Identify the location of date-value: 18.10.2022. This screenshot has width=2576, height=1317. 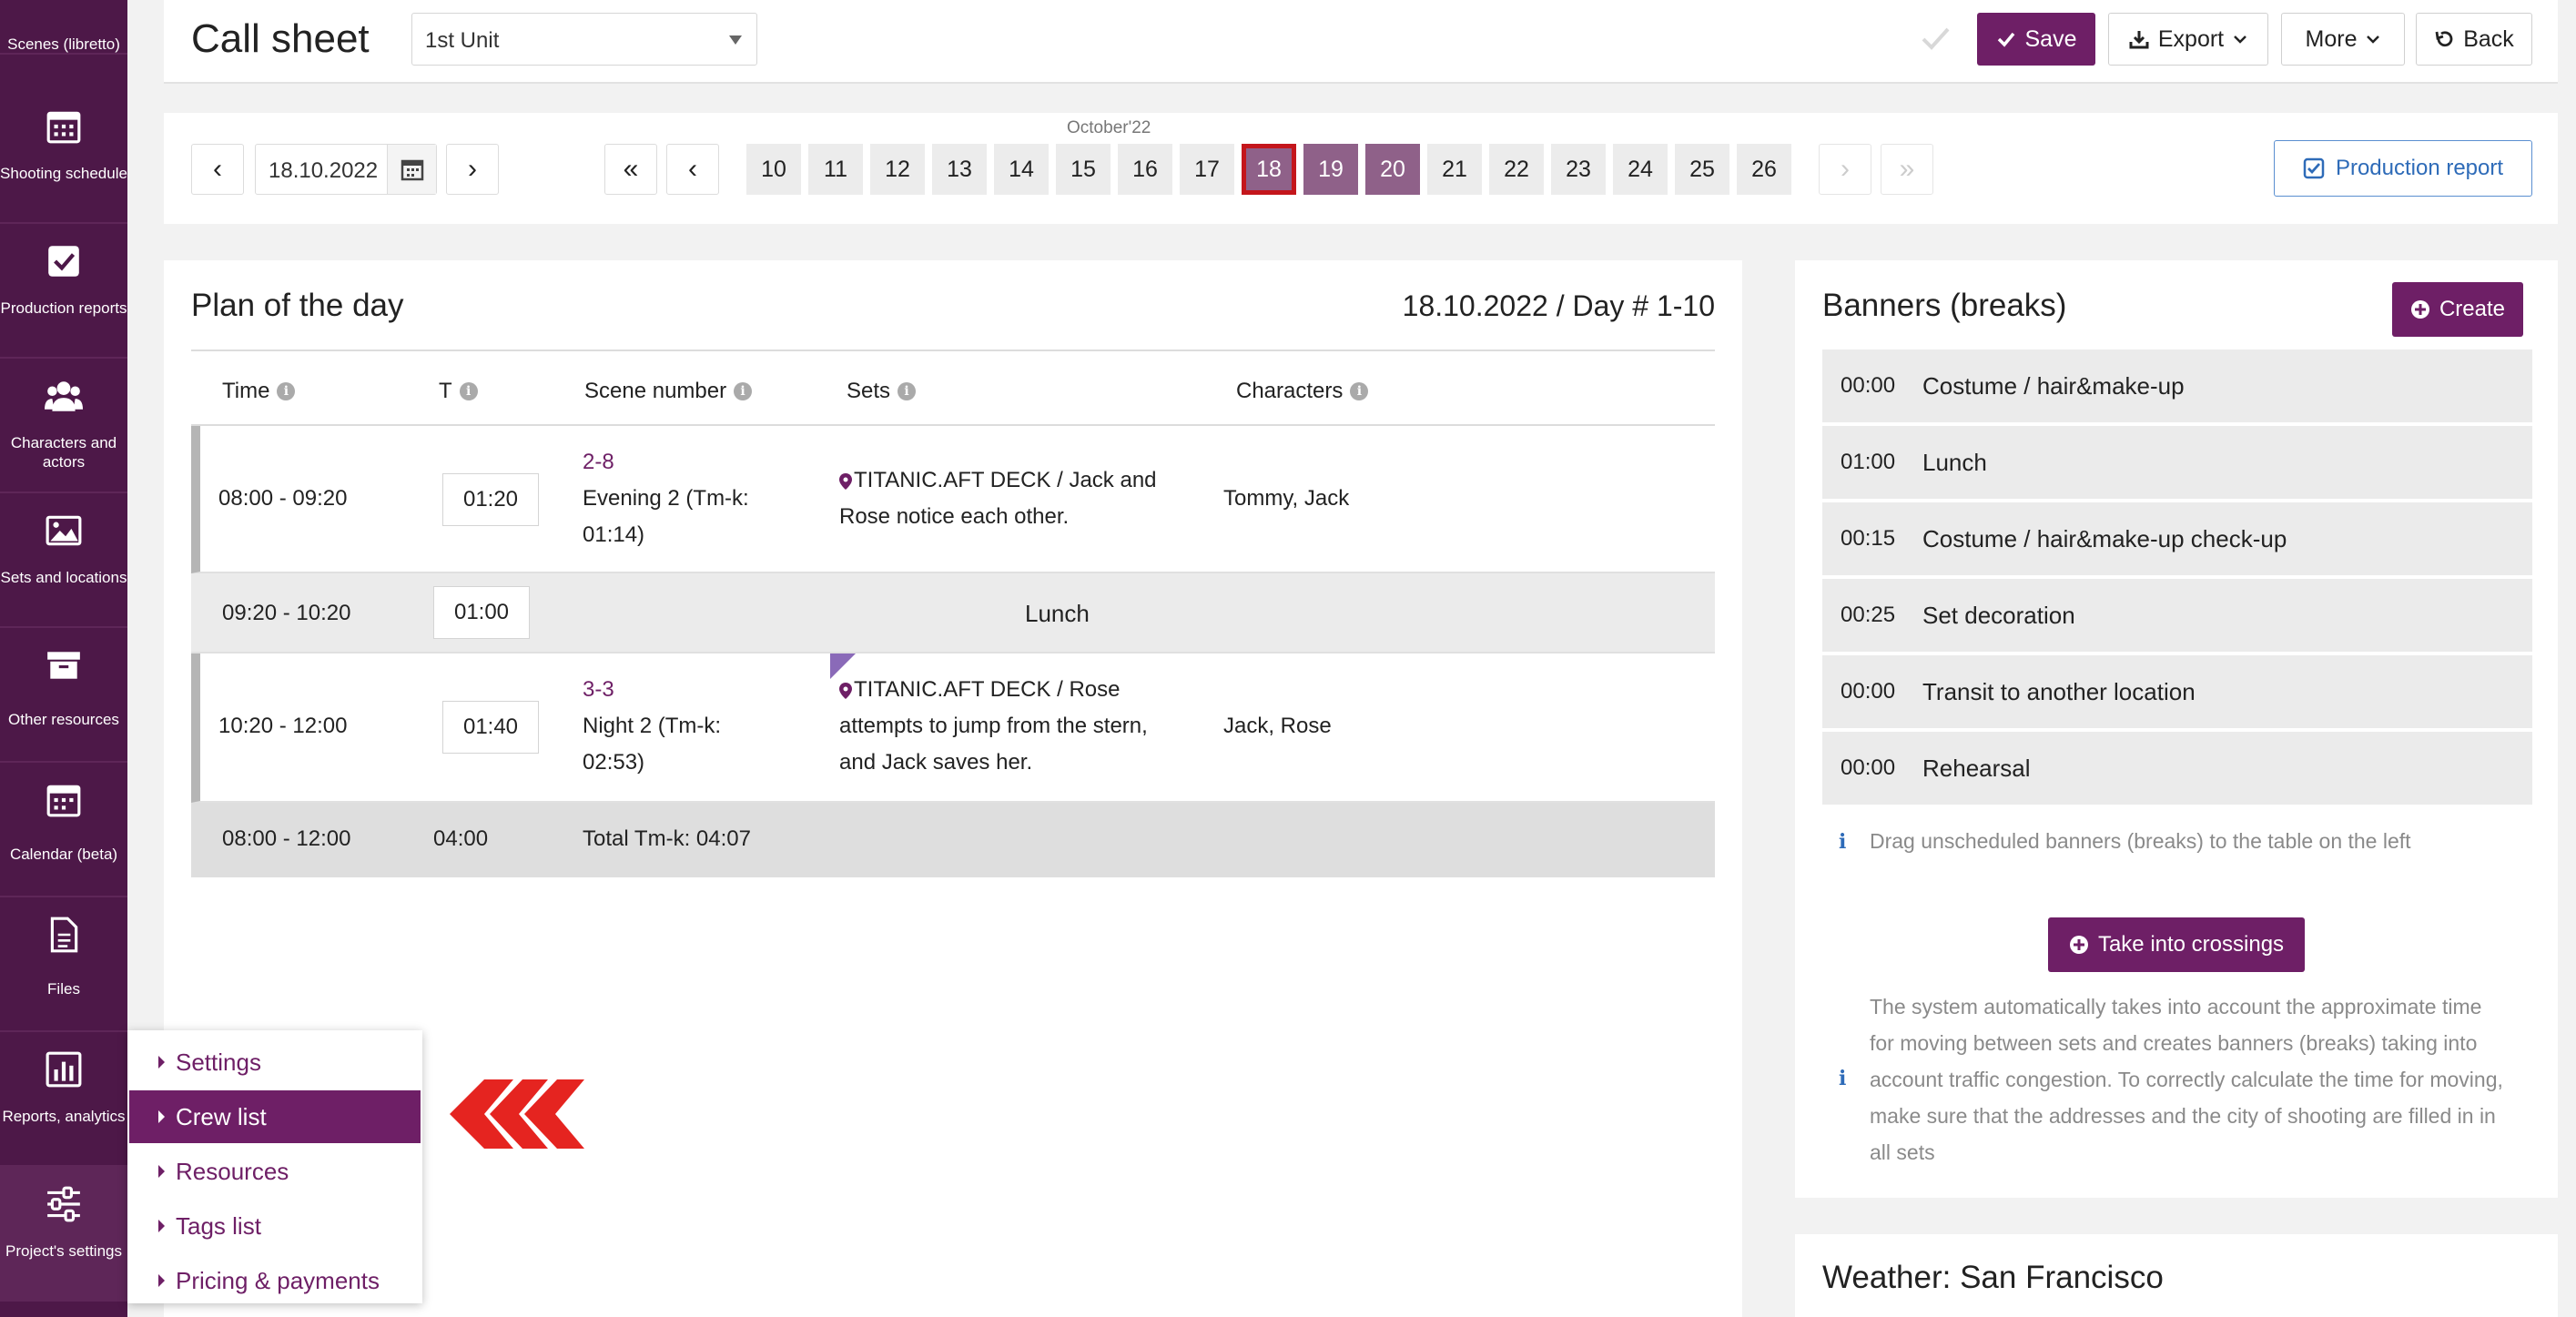
(324, 170).